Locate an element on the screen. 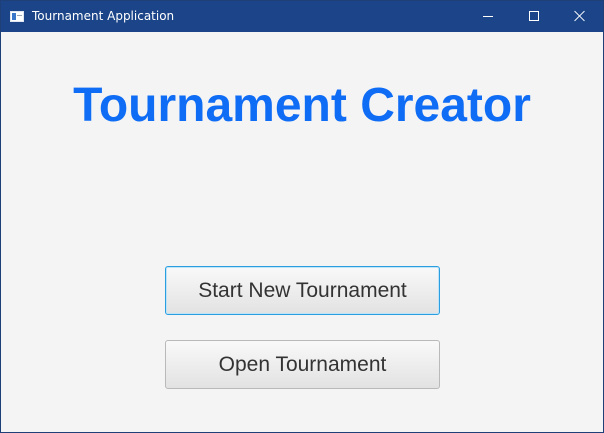 This screenshot has height=433, width=604. minimize-icon is located at coordinates (488, 16).